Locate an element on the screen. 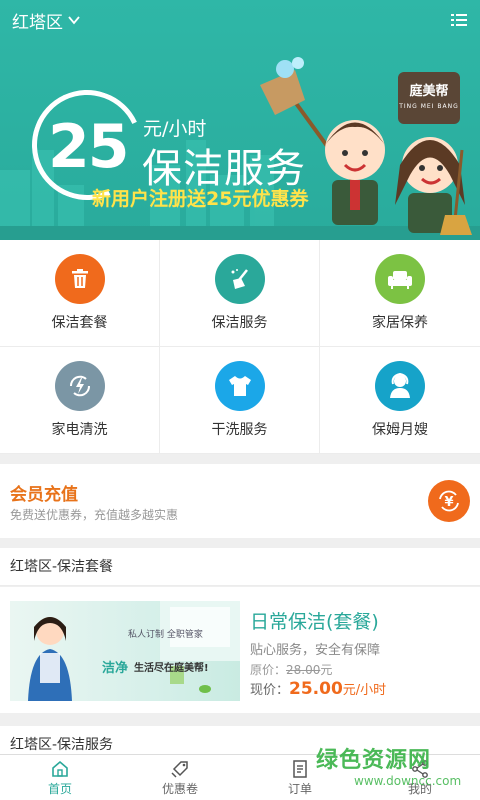 The width and height of the screenshot is (480, 800). trash-icon is located at coordinates (79, 279).